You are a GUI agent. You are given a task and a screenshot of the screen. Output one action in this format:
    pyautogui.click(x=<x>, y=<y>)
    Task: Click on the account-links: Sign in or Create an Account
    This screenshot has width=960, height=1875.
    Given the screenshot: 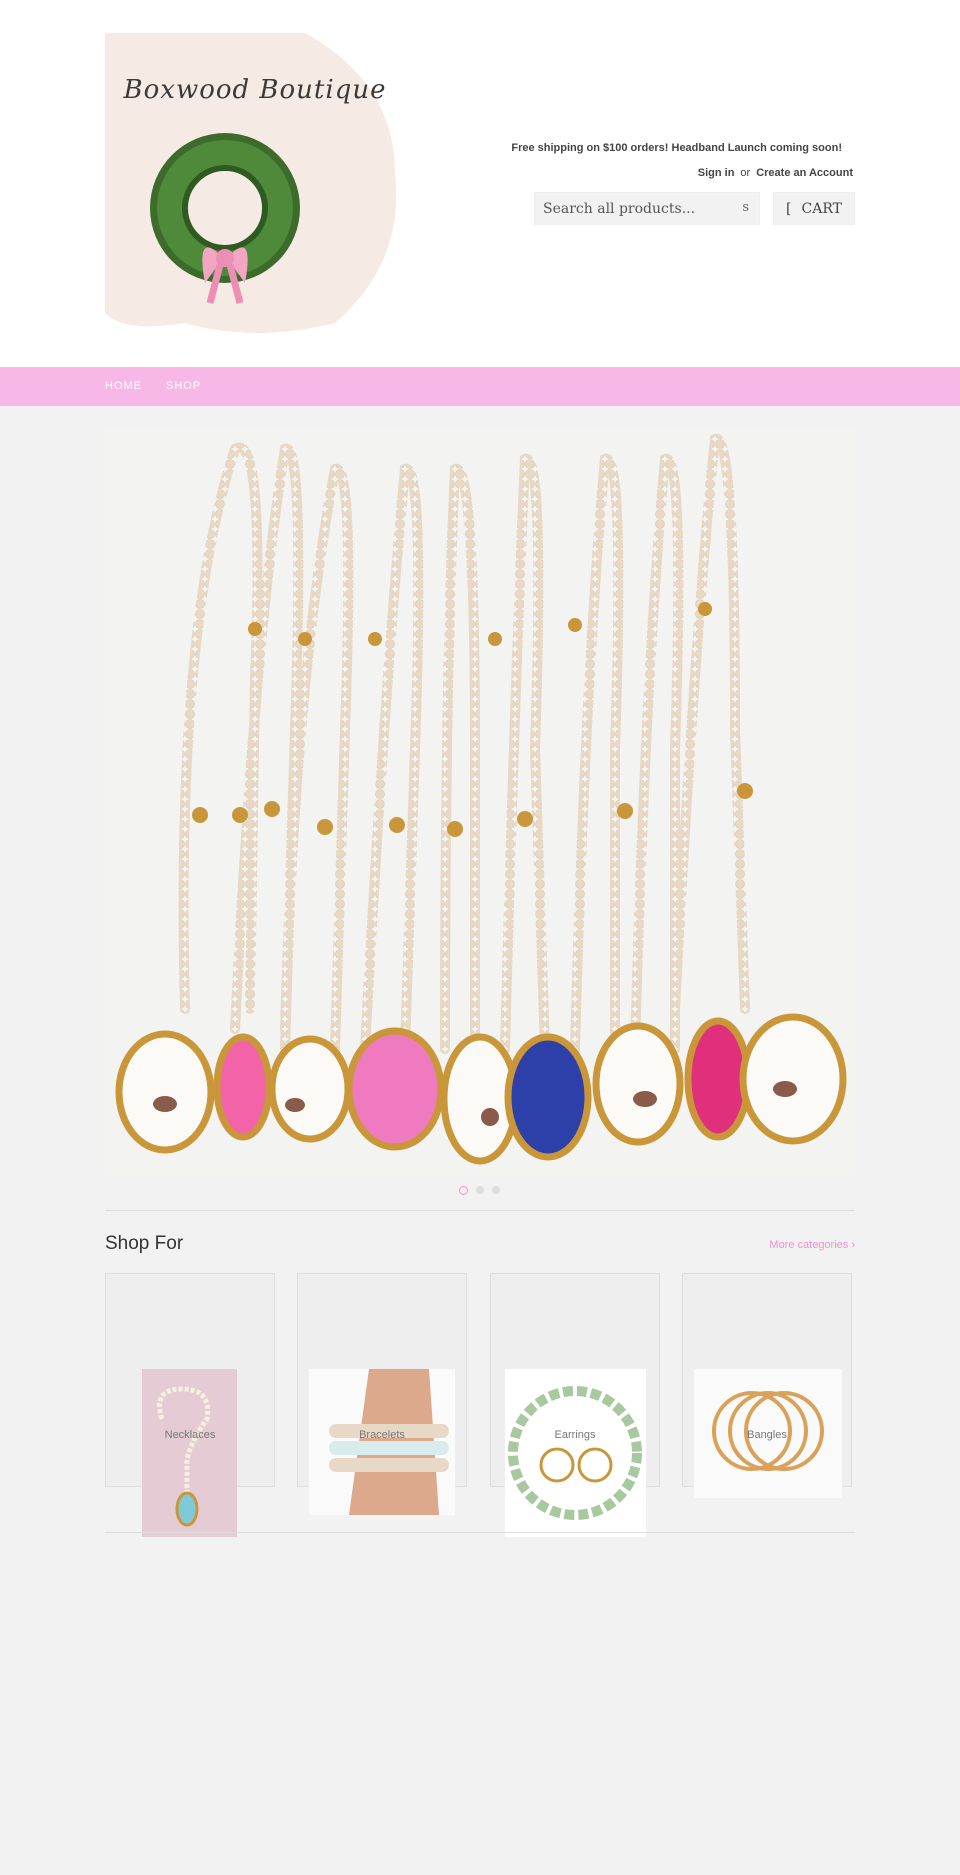 What is the action you would take?
    pyautogui.click(x=775, y=173)
    